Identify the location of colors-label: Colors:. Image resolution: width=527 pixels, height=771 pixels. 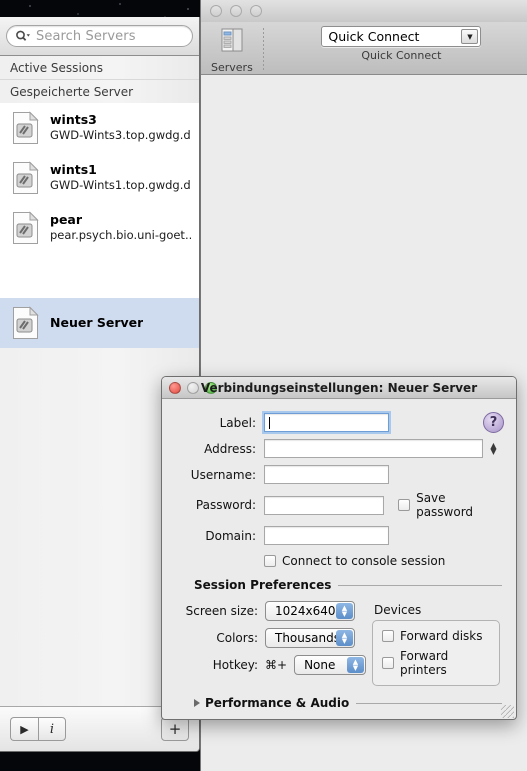
(237, 638).